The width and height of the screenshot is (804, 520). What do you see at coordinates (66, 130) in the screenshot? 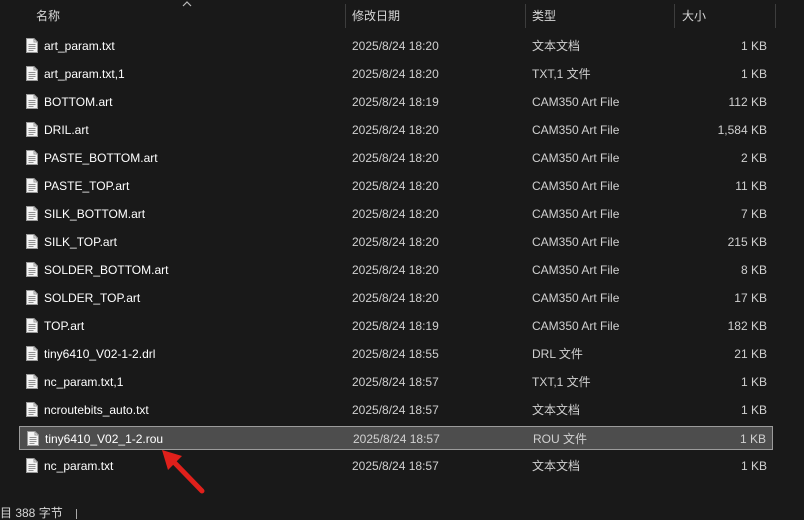
I see `file-name: DRIL.art` at bounding box center [66, 130].